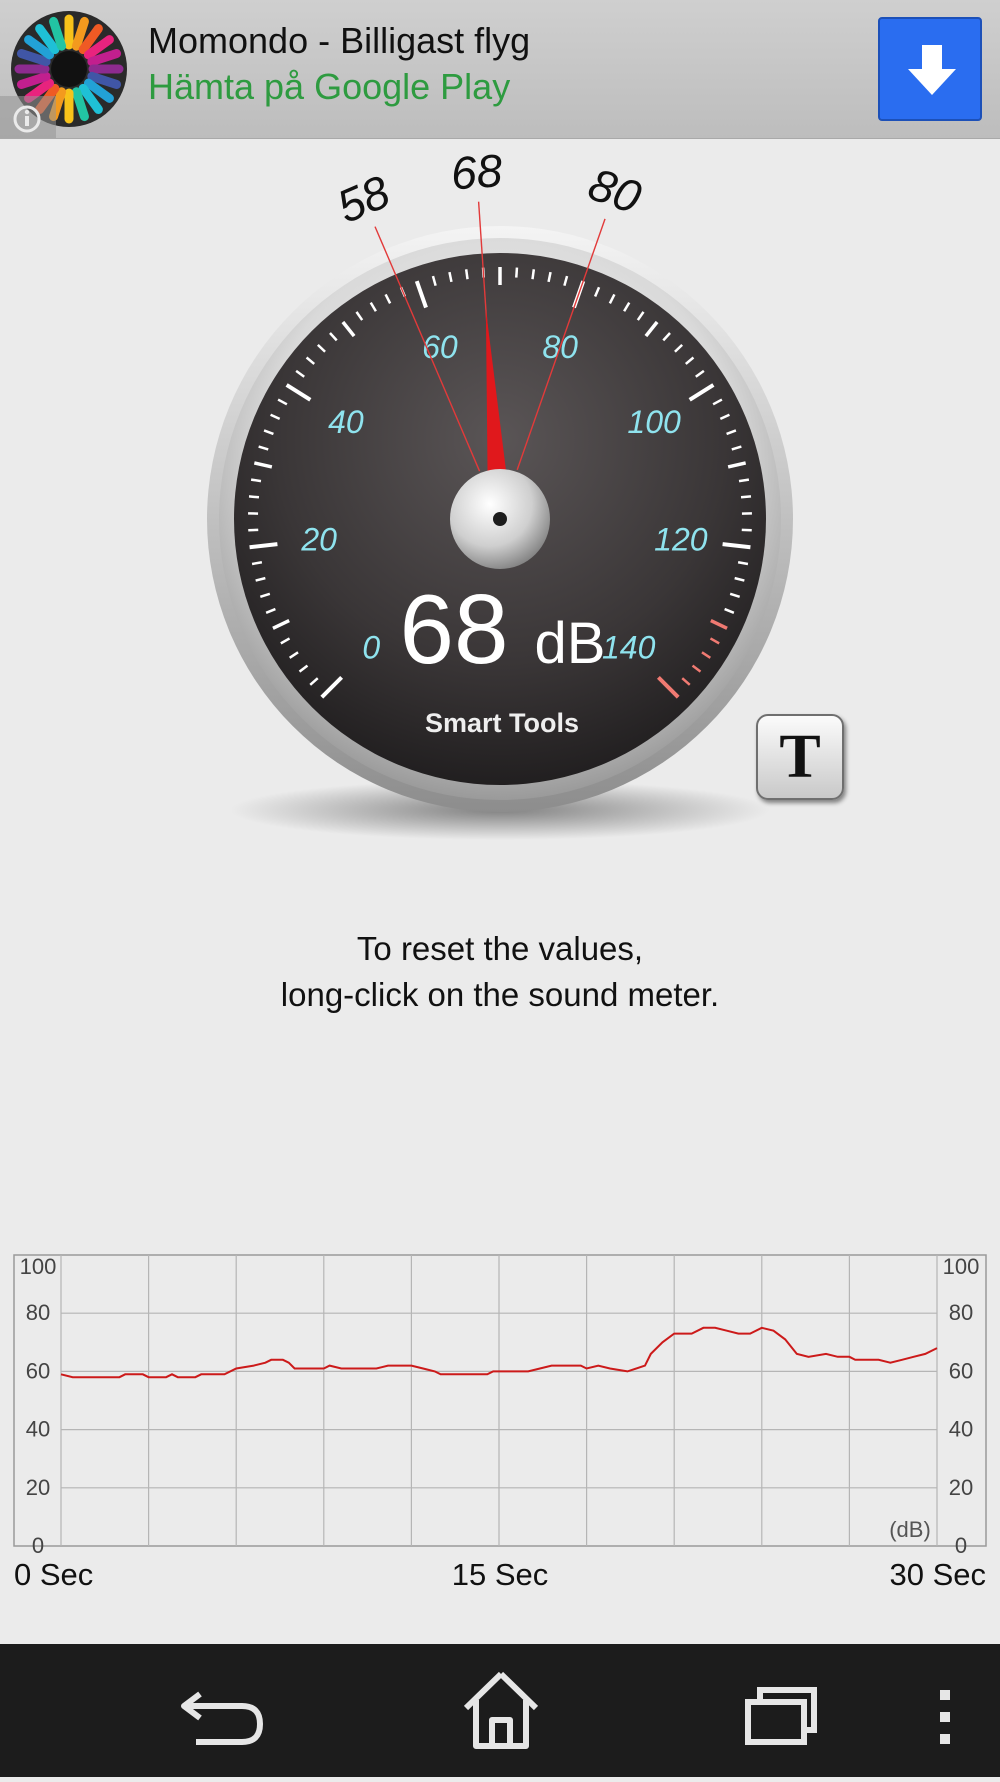 This screenshot has width=1000, height=1782. I want to click on gauge-hub-pin, so click(500, 519).